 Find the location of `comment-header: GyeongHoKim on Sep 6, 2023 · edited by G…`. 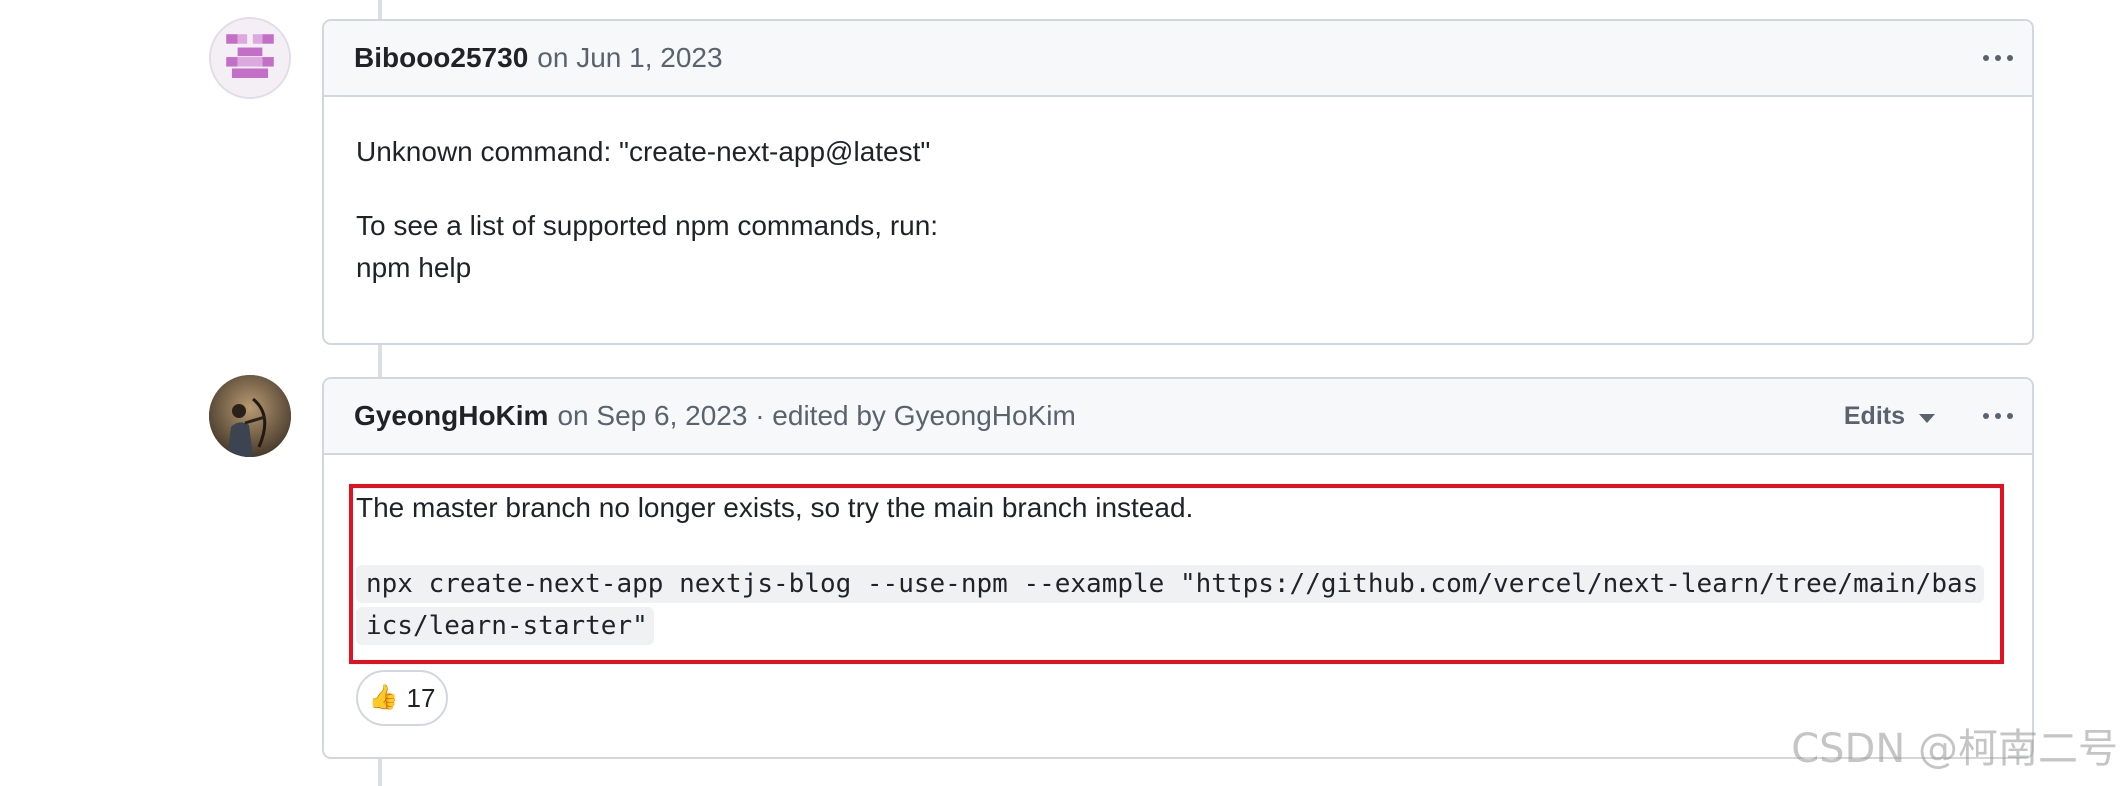

comment-header: GyeongHoKim on Sep 6, 2023 · edited by G… is located at coordinates (1178, 417).